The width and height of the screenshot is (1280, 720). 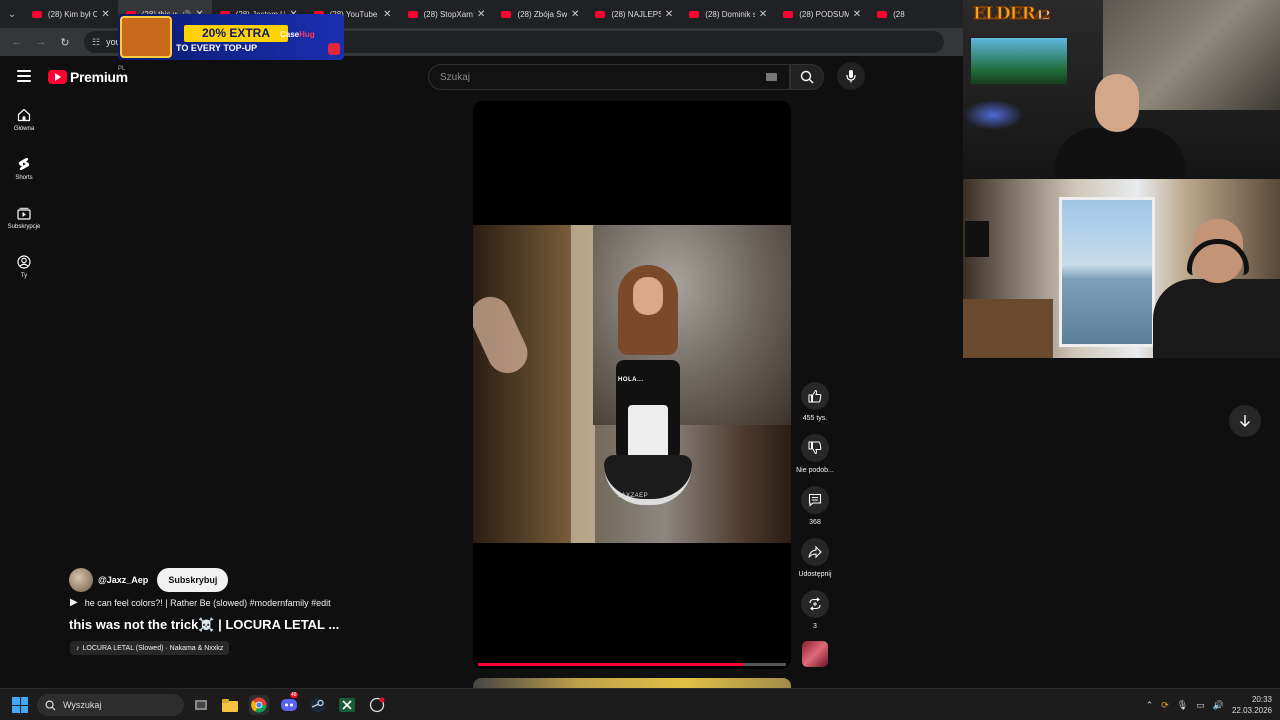 I want to click on like-action: 455 tys., so click(x=815, y=408).